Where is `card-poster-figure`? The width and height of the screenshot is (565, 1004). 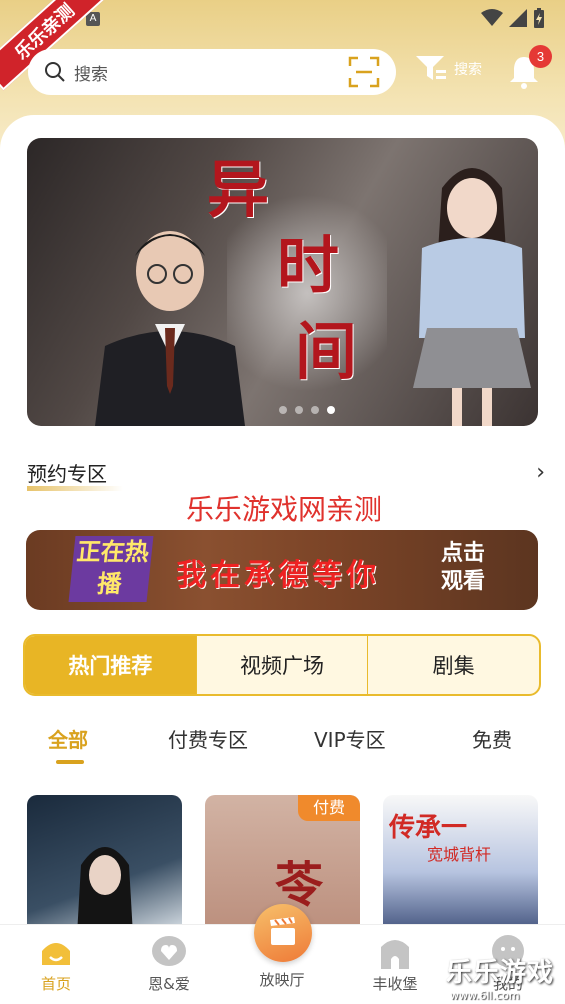 card-poster-figure is located at coordinates (105, 891).